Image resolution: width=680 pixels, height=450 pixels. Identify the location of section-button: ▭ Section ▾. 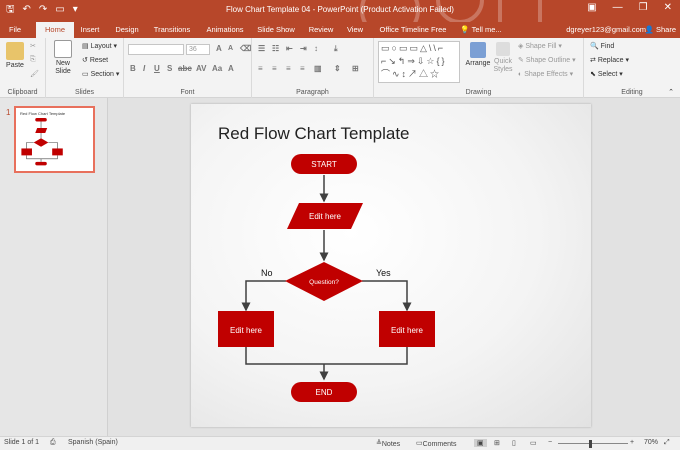
(100, 74).